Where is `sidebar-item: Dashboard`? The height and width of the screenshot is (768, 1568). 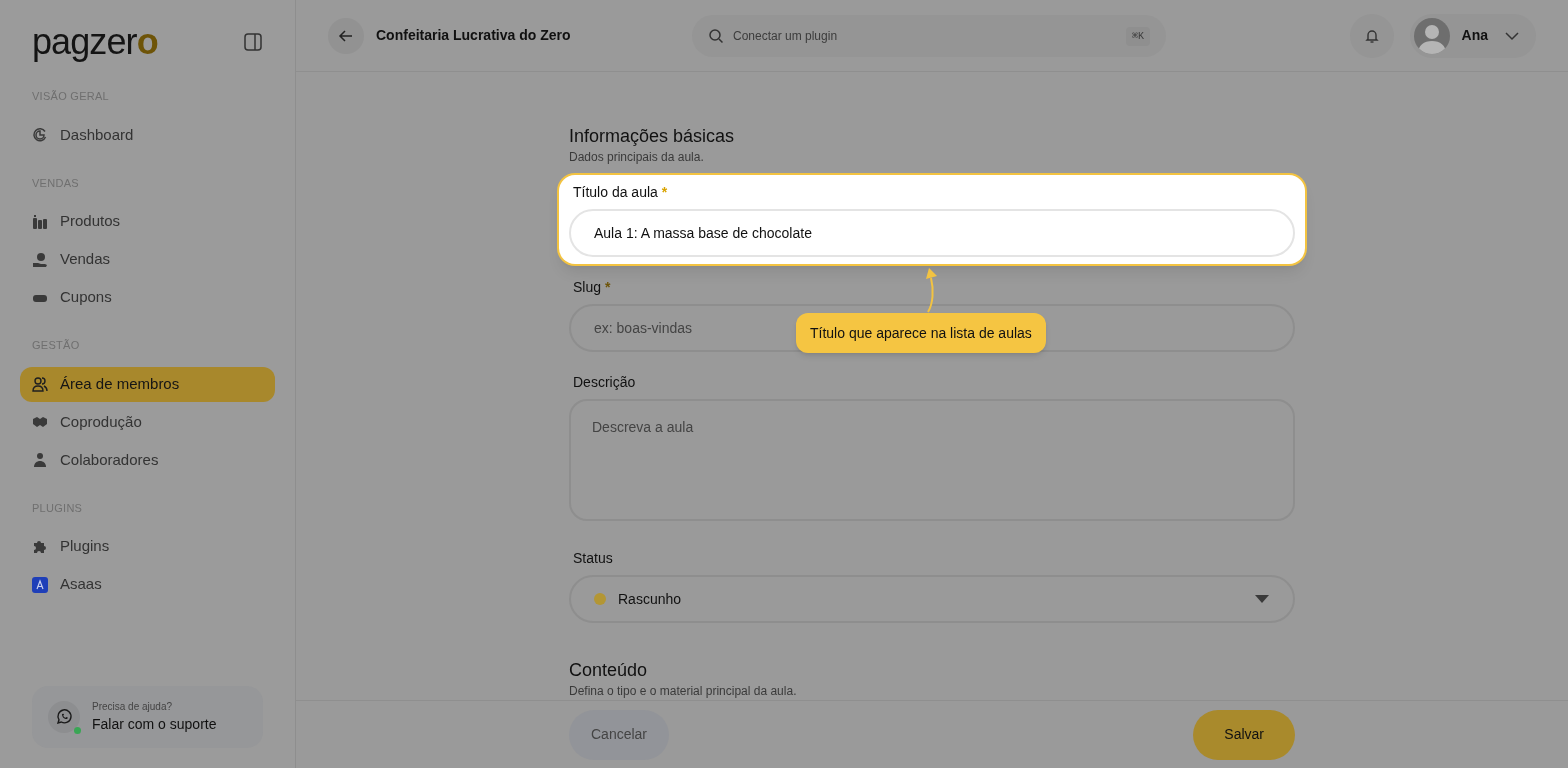
sidebar-item: Dashboard is located at coordinates (147, 135).